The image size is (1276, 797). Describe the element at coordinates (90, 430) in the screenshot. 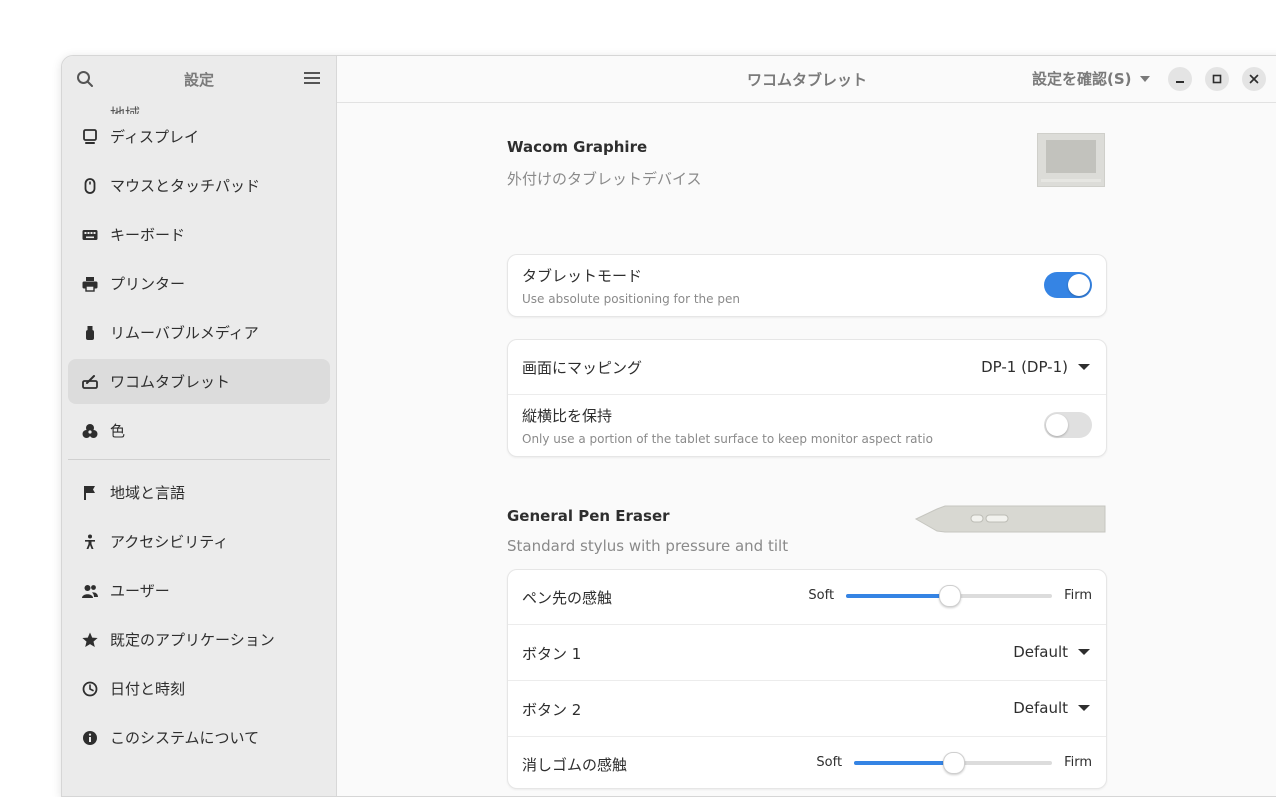

I see `color-icon` at that location.